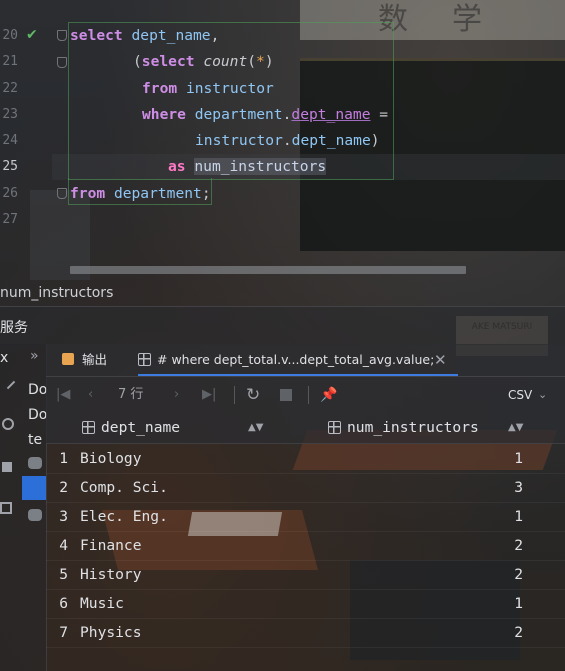  What do you see at coordinates (140, 194) in the screenshot?
I see `code-line-26: from department;` at bounding box center [140, 194].